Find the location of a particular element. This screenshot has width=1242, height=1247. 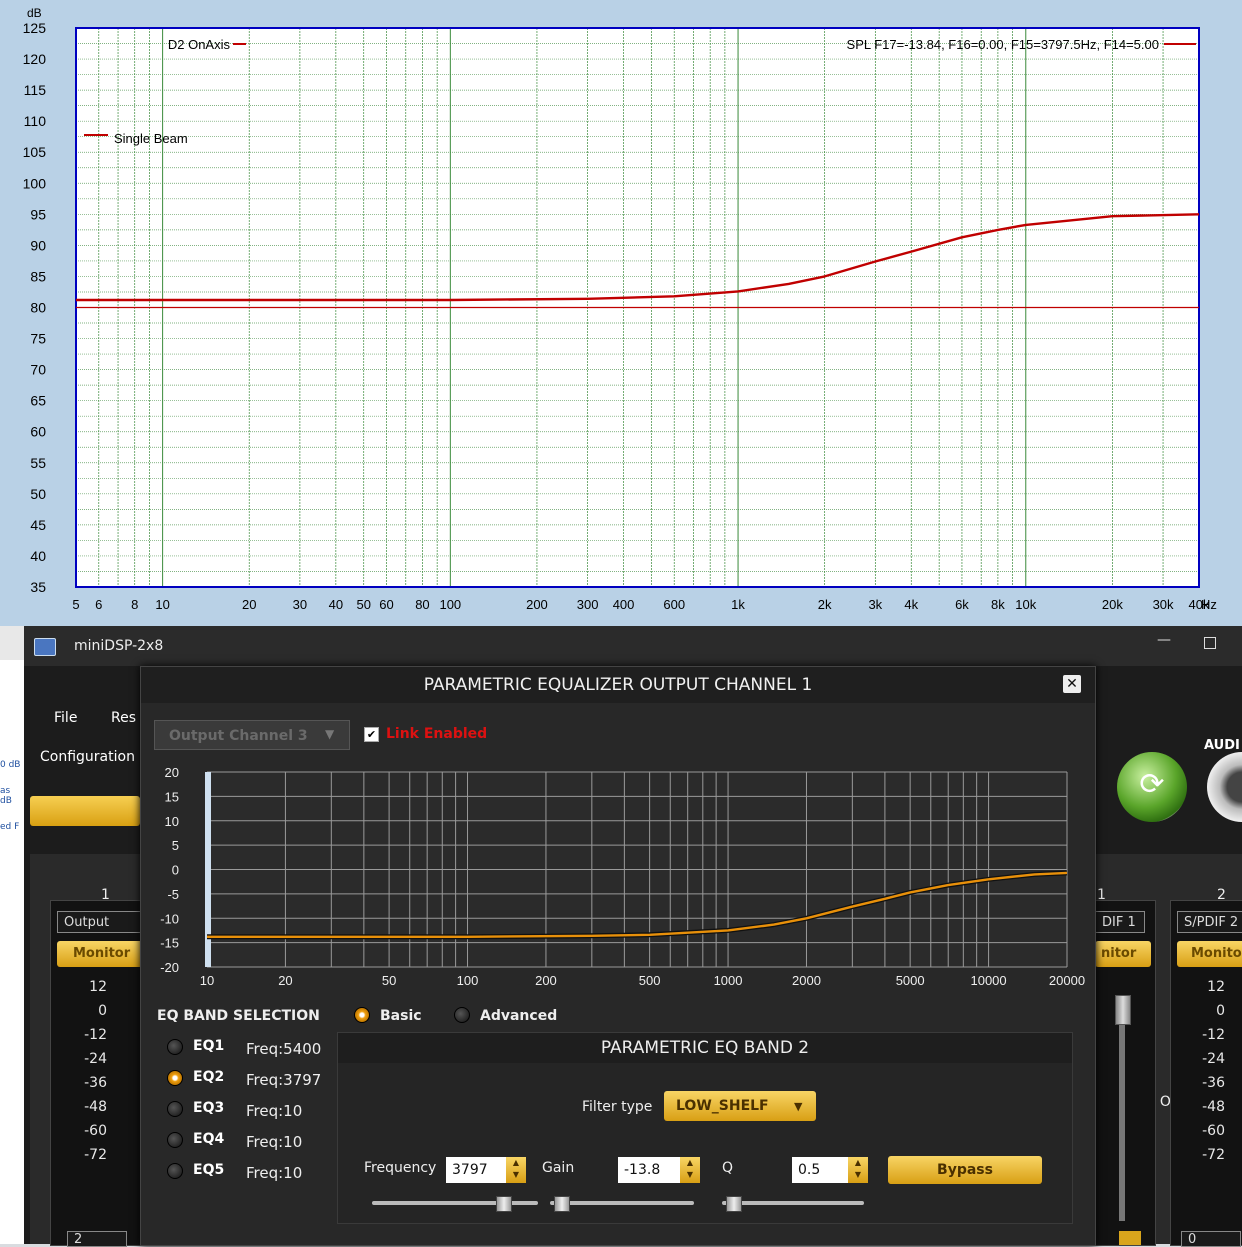

doc-text: 0 dB is located at coordinates (10, 765).